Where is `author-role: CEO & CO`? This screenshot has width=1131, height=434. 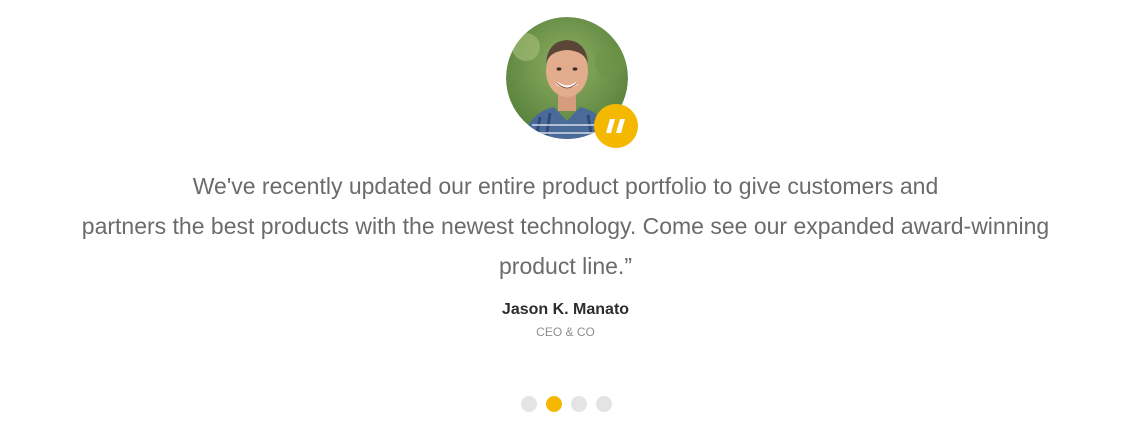
author-role: CEO & CO is located at coordinates (565, 332).